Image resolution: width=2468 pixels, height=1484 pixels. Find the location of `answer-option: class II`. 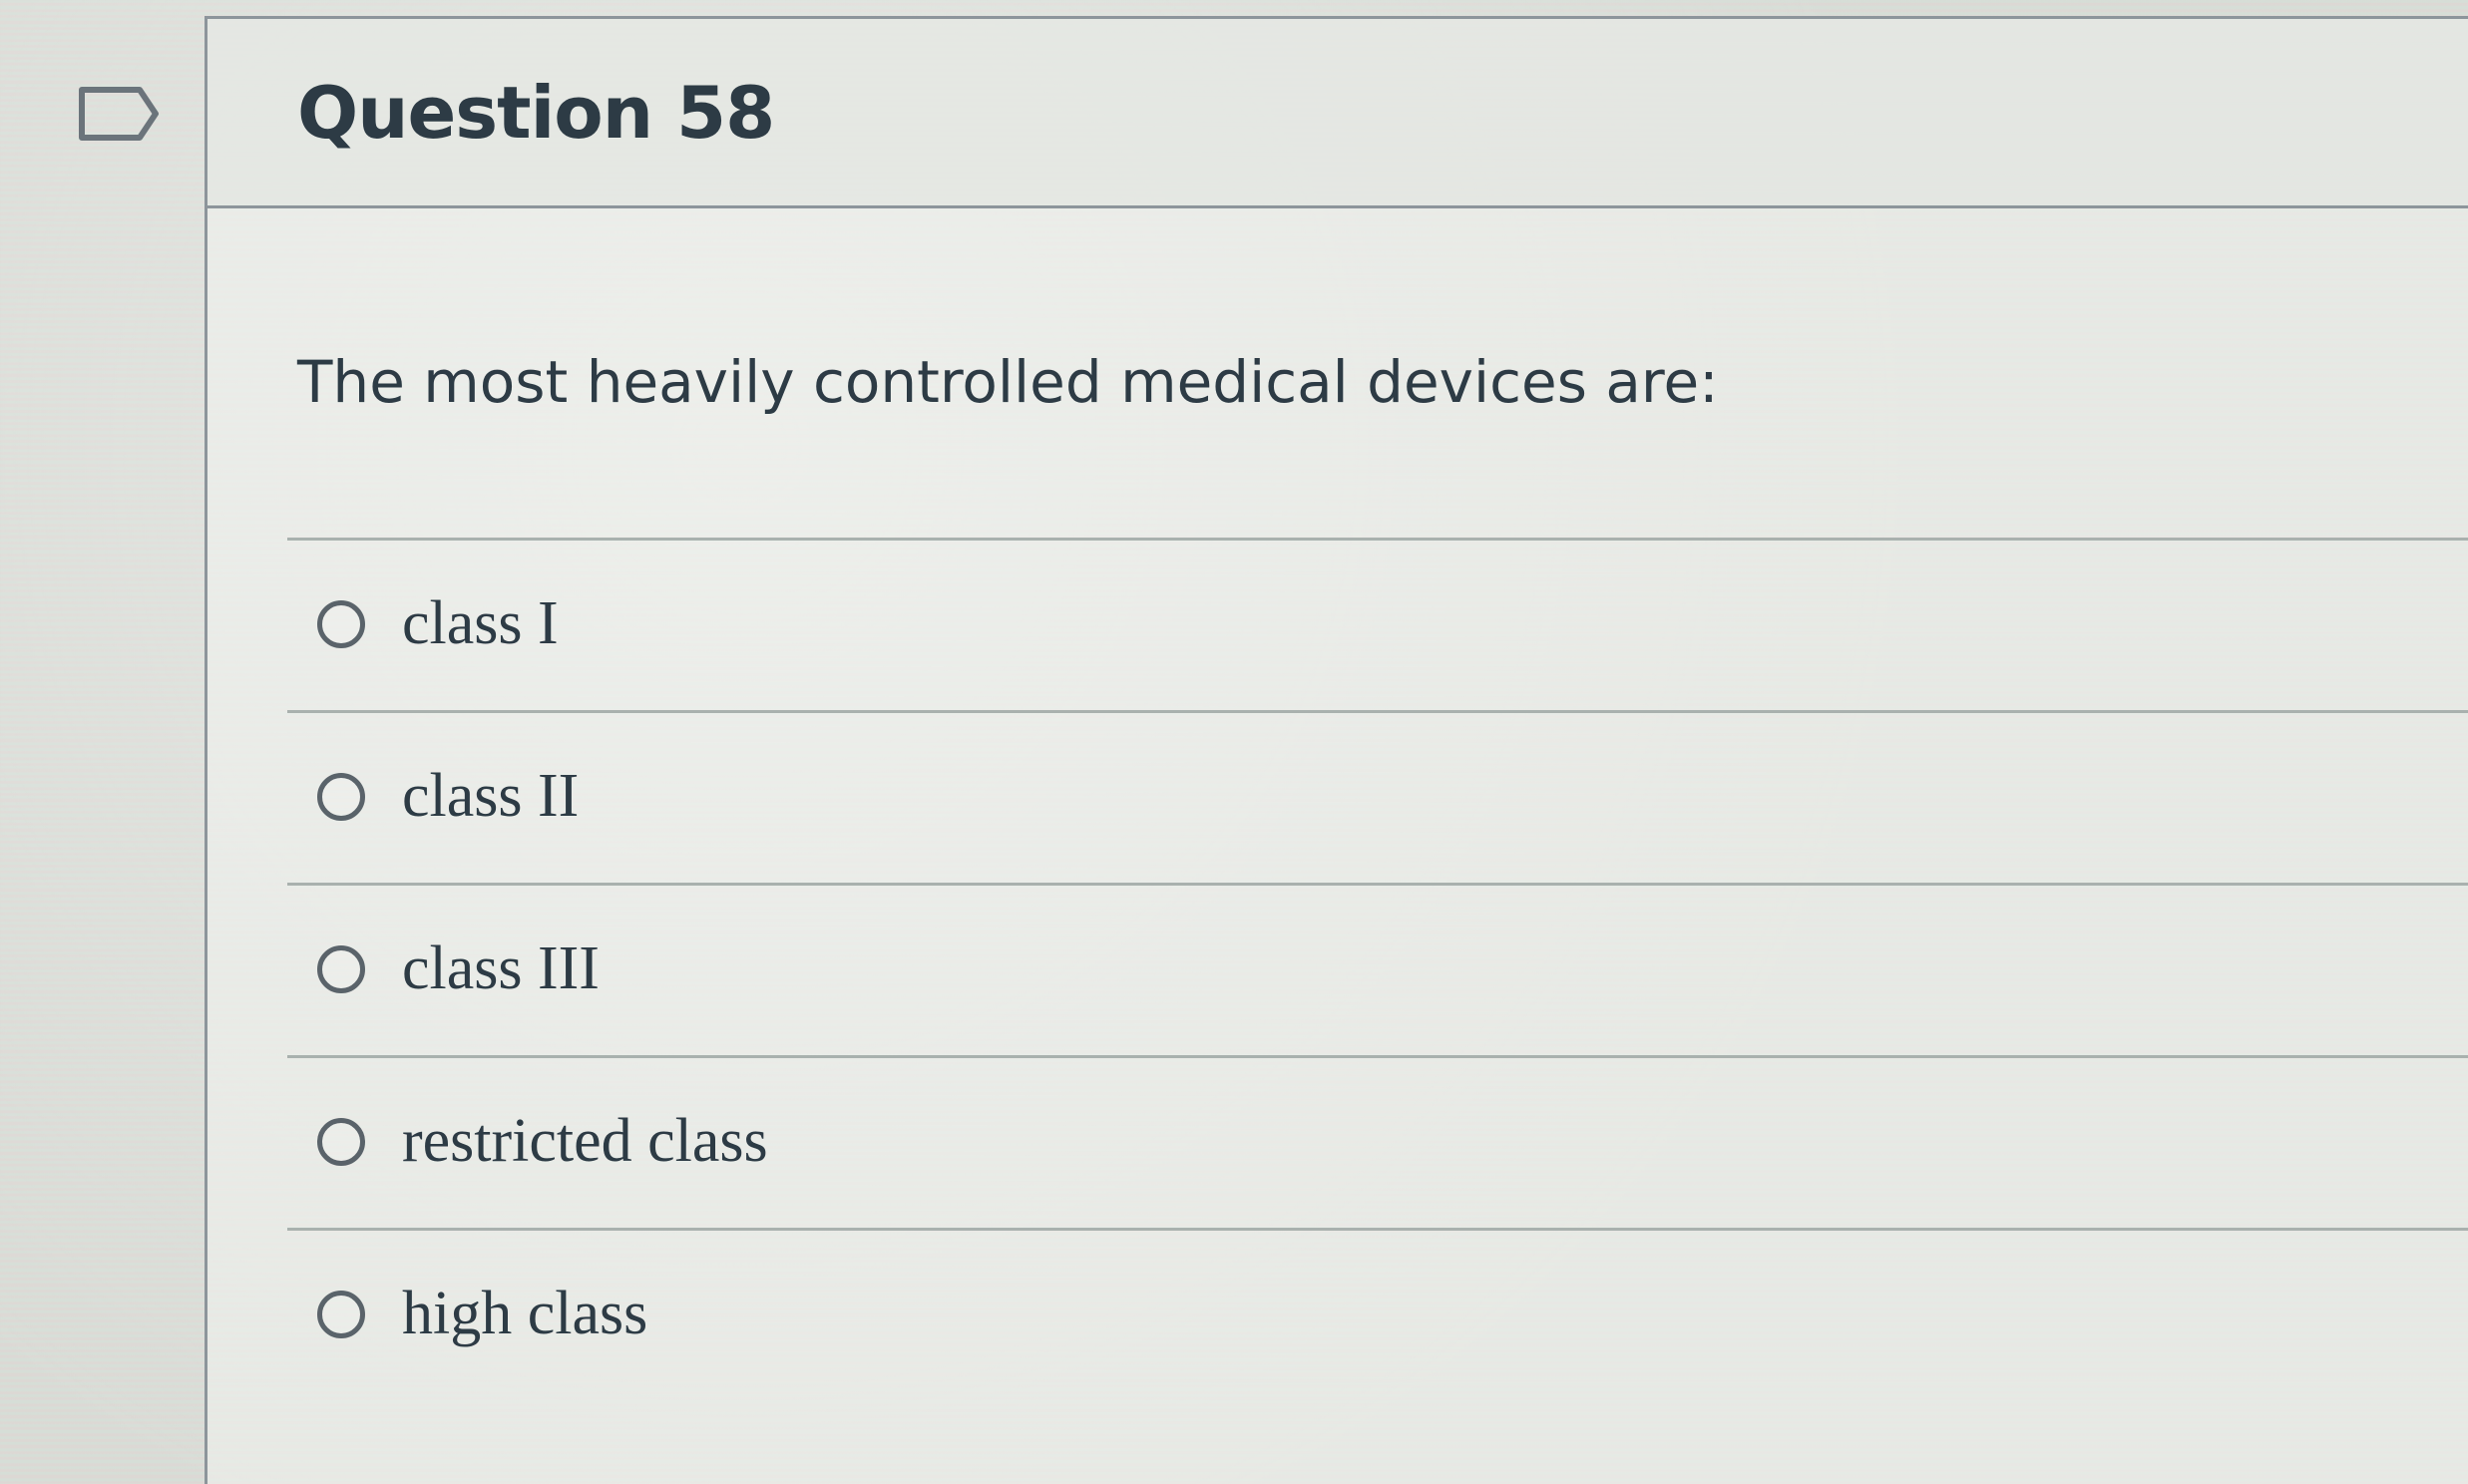

answer-option: class II is located at coordinates (1377, 796).